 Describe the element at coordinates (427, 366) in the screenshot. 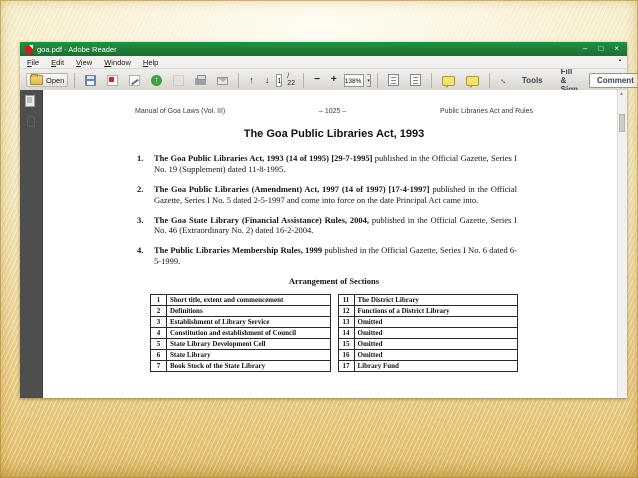

I see `table-row: 17 Library Fund` at that location.